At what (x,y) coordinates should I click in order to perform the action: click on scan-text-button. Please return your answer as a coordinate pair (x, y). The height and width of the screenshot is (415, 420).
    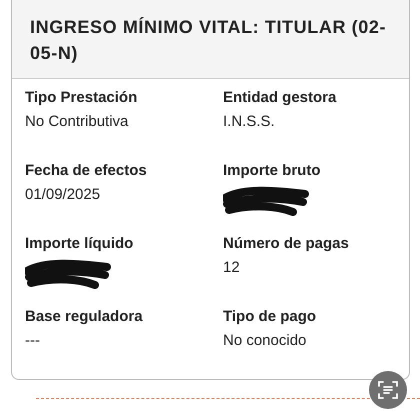
    Looking at the image, I should click on (388, 390).